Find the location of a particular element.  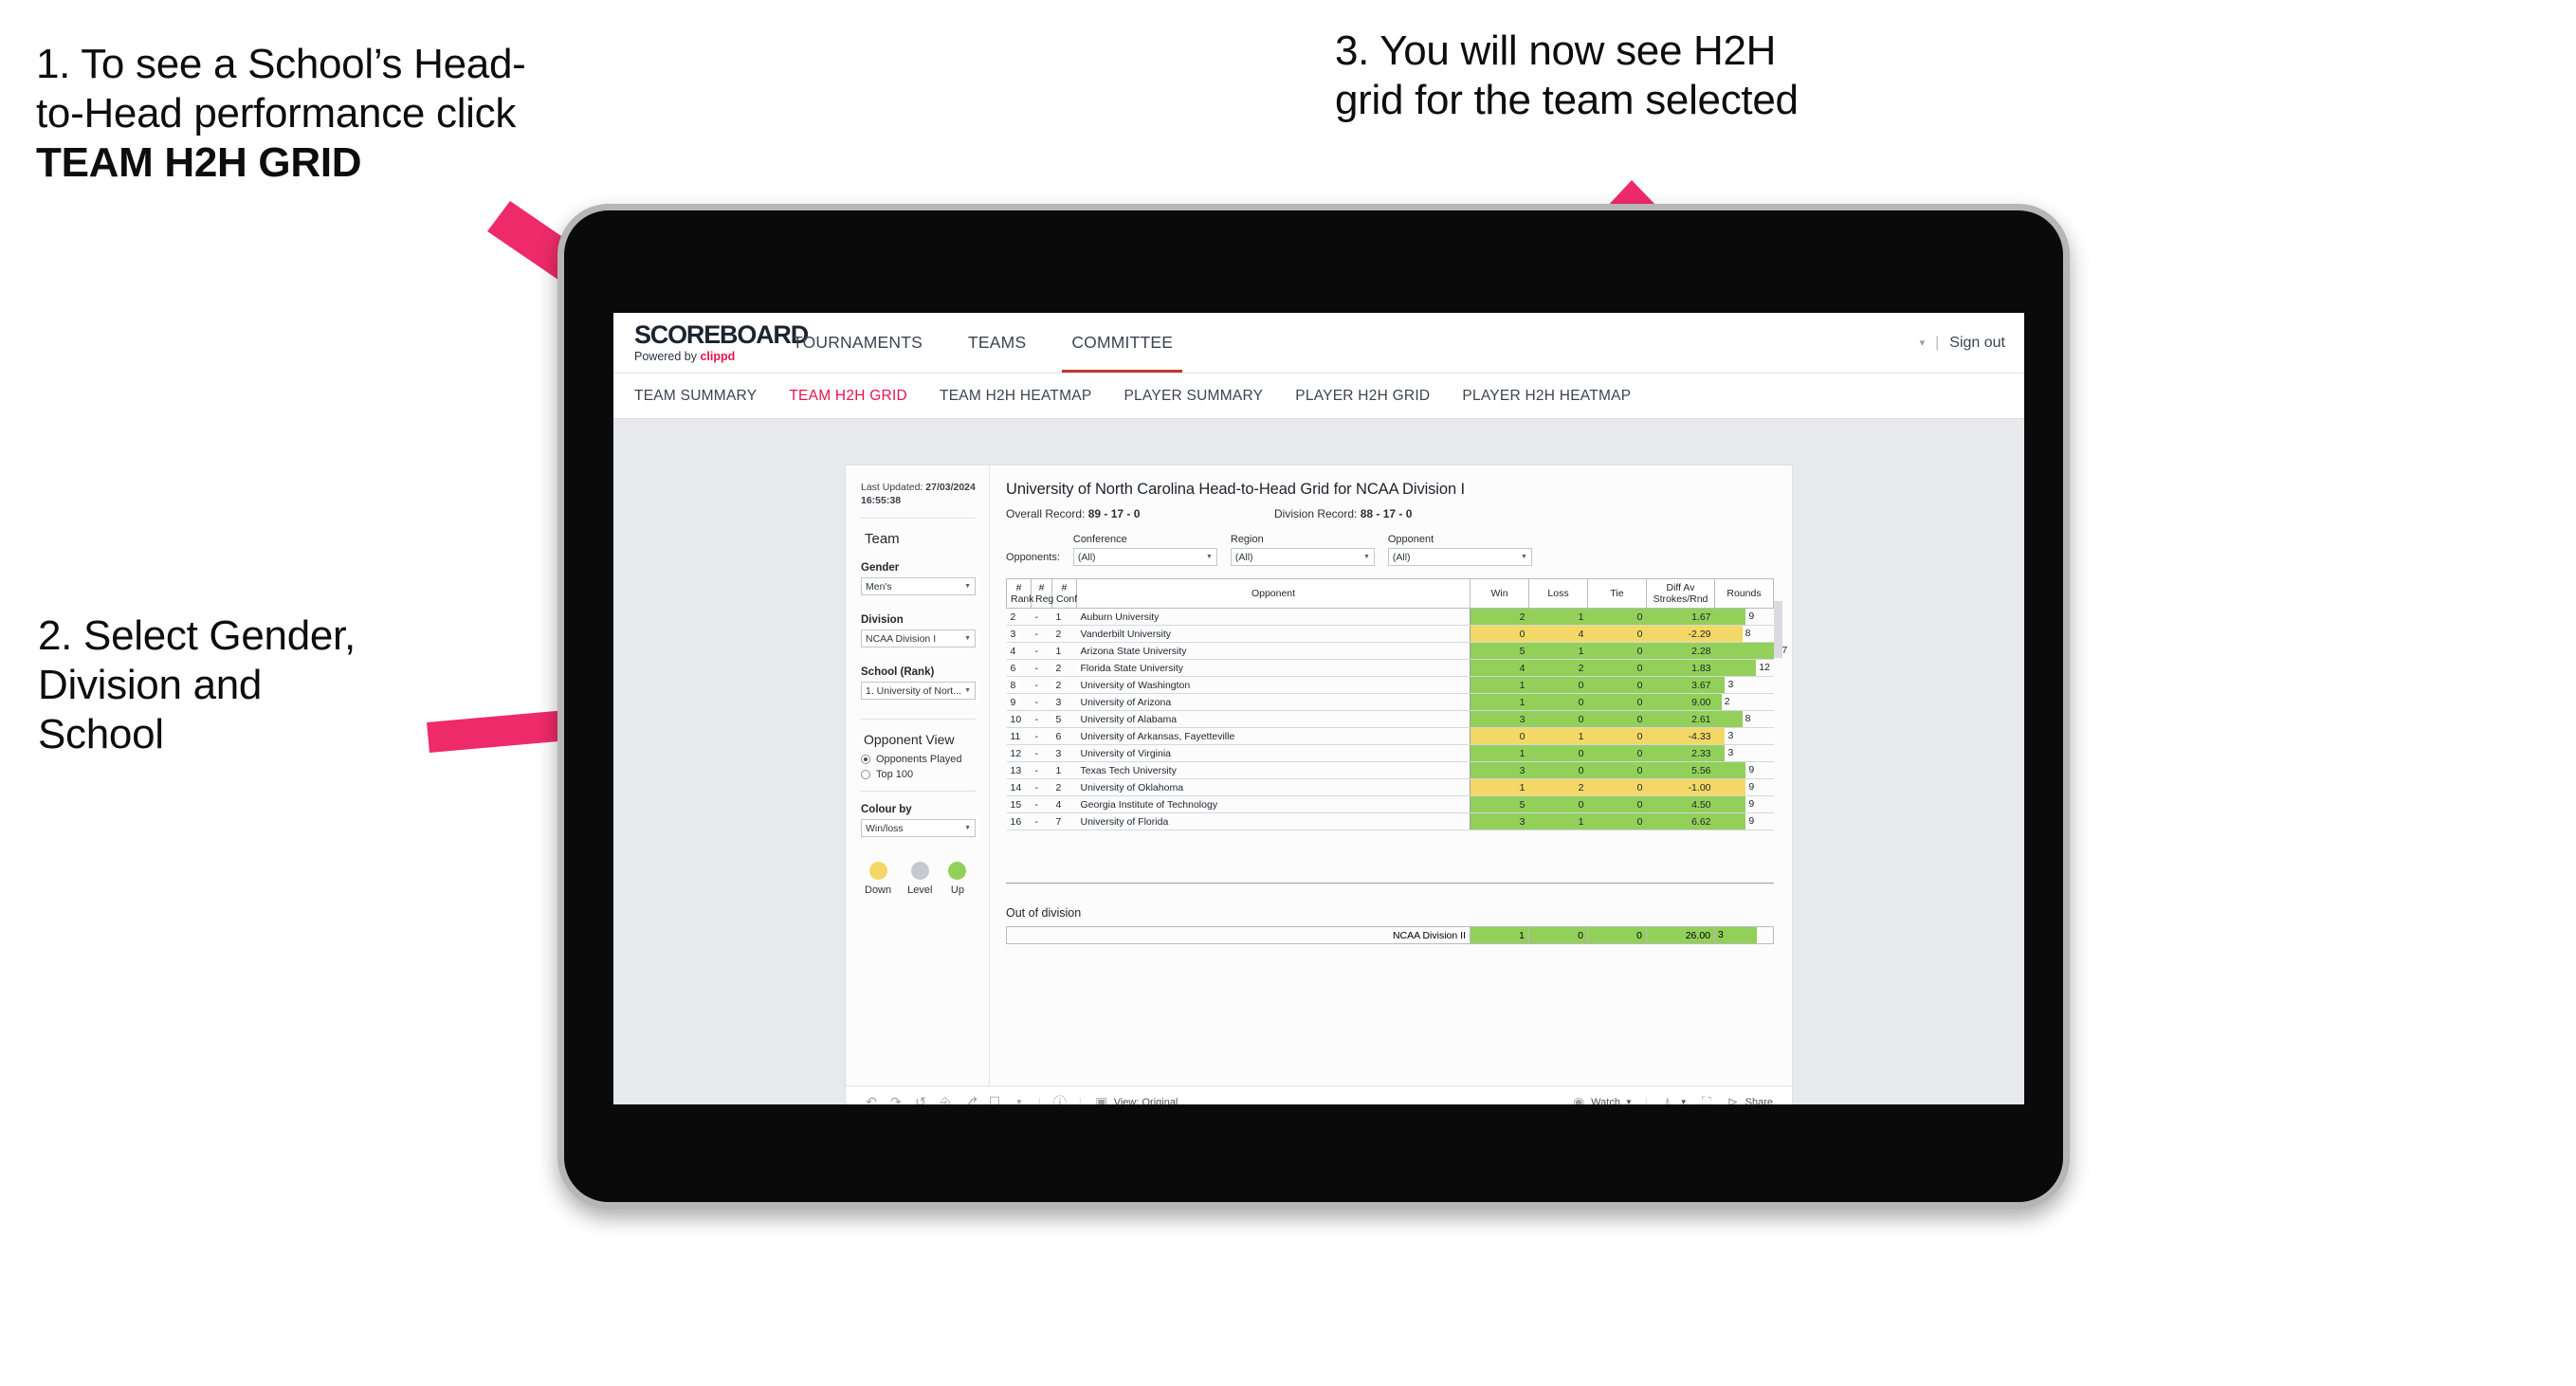

nav-tournaments: TOURNAMENTS is located at coordinates (857, 343).